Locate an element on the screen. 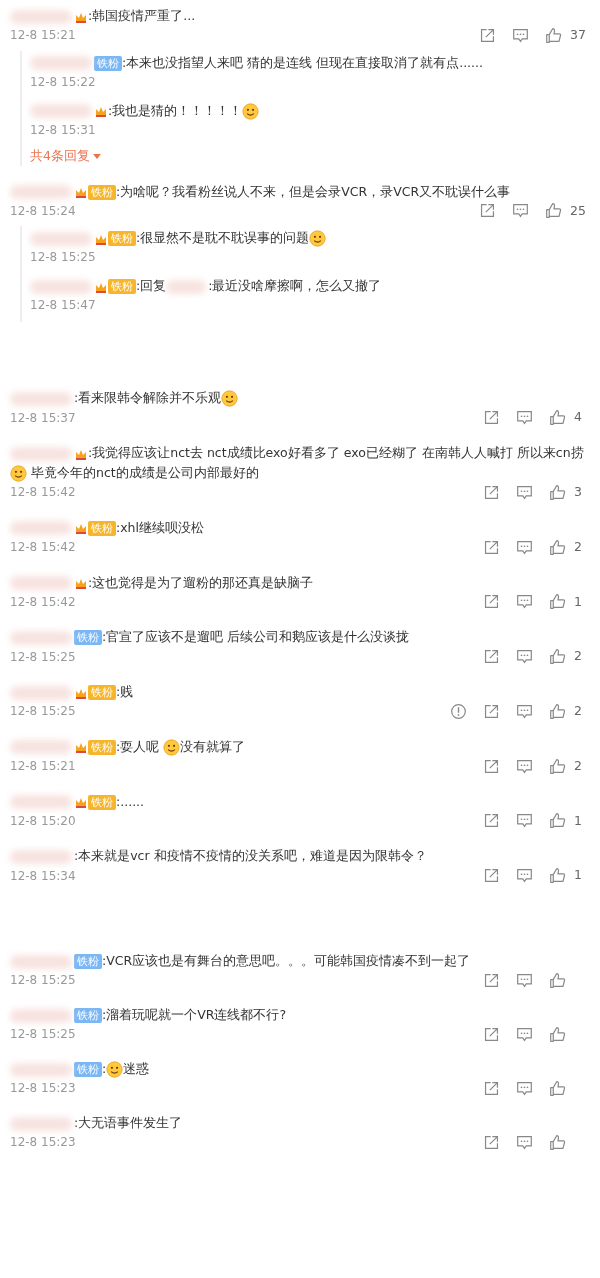 Image resolution: width=600 pixels, height=1278 pixels. comment-text: :VCR应该也是有舞台的意思吧。。。可能韩国疫情凑不到一起了 is located at coordinates (286, 960).